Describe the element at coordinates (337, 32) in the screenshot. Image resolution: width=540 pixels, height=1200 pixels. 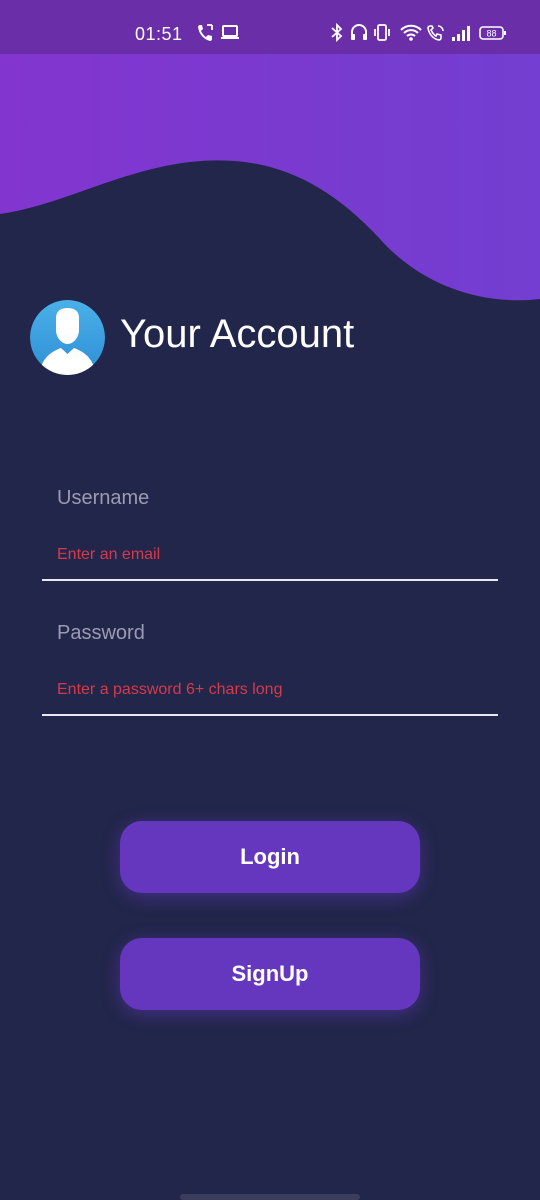
I see `bluetooth-icon` at that location.